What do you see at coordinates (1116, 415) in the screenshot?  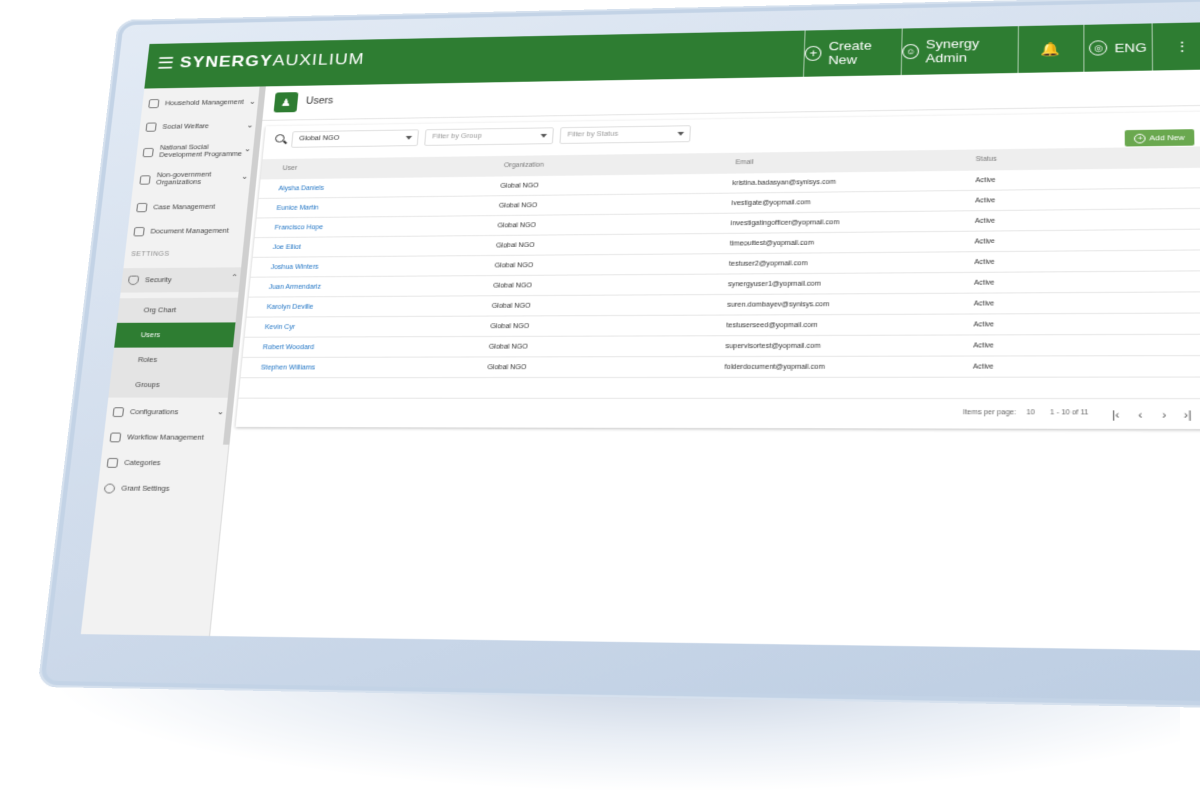 I see `first-page-icon: |‹` at bounding box center [1116, 415].